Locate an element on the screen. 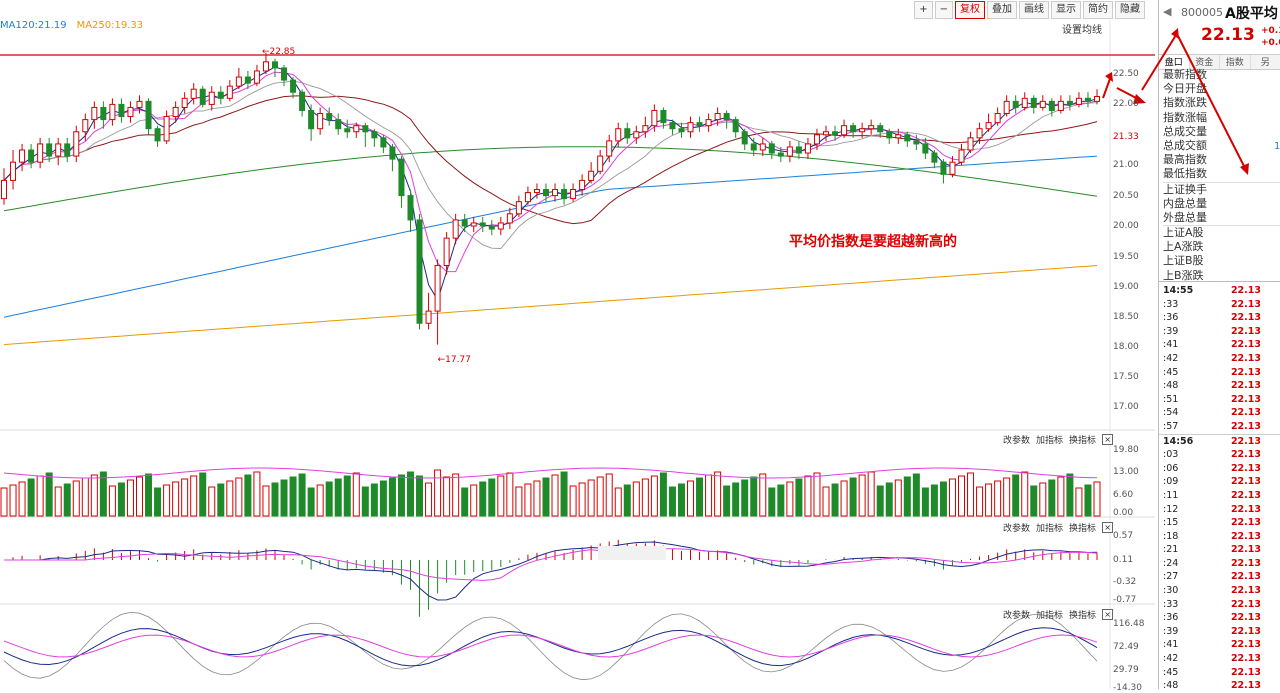 The image size is (1280, 693). zoom-out-button: − is located at coordinates (944, 10).